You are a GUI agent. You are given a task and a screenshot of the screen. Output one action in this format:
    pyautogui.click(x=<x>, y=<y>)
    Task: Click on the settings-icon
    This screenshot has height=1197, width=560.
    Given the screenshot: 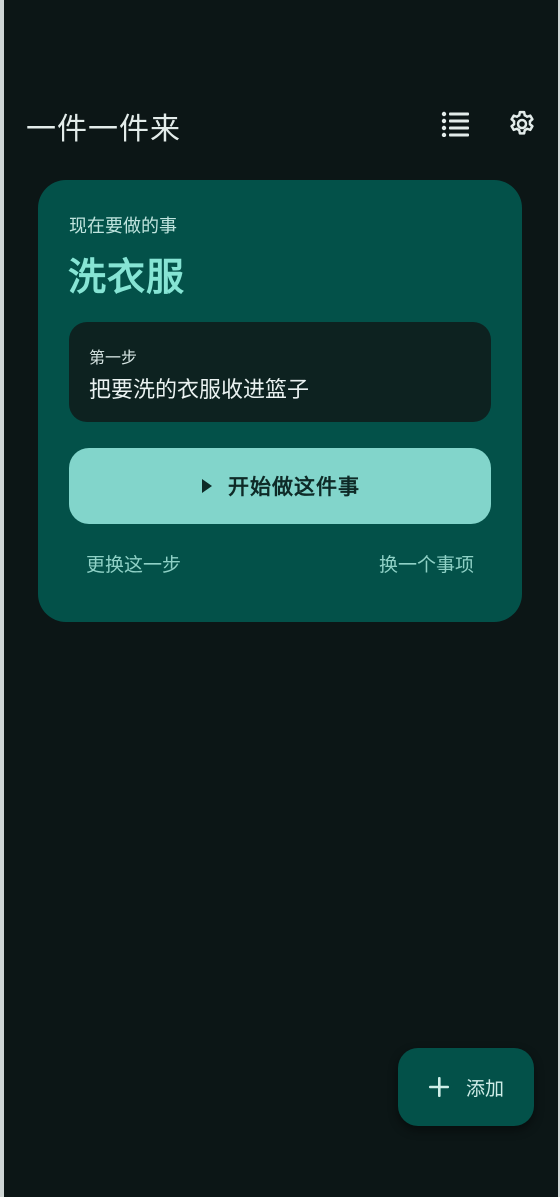 What is the action you would take?
    pyautogui.click(x=522, y=122)
    